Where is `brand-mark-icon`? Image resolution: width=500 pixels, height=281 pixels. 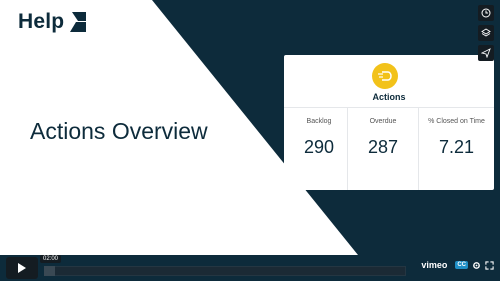
brand-mark-icon is located at coordinates (78, 22).